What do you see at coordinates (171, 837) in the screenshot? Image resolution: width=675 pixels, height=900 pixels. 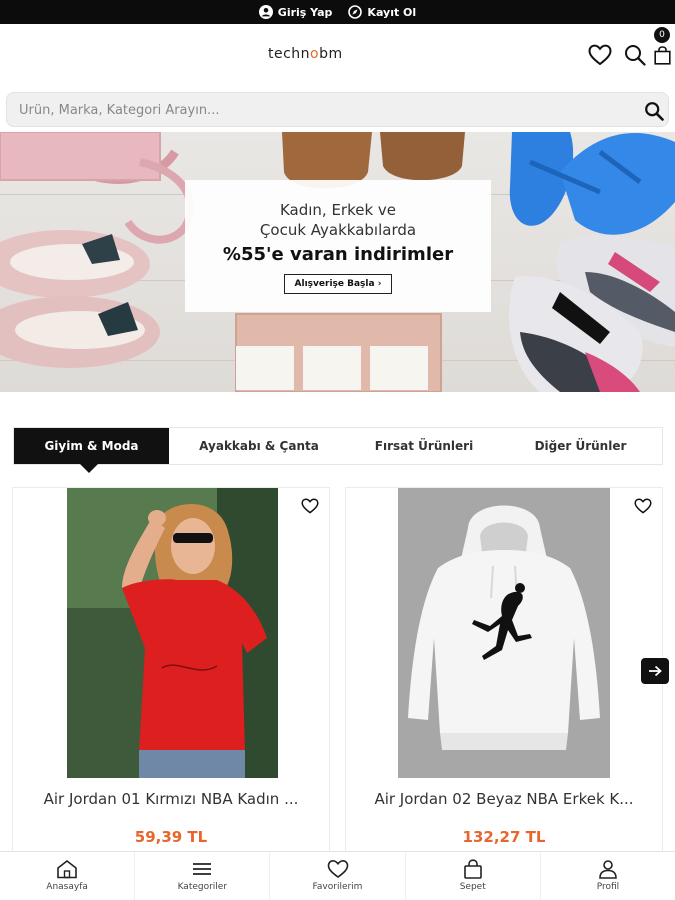 I see `product-price: 59,39 TL` at bounding box center [171, 837].